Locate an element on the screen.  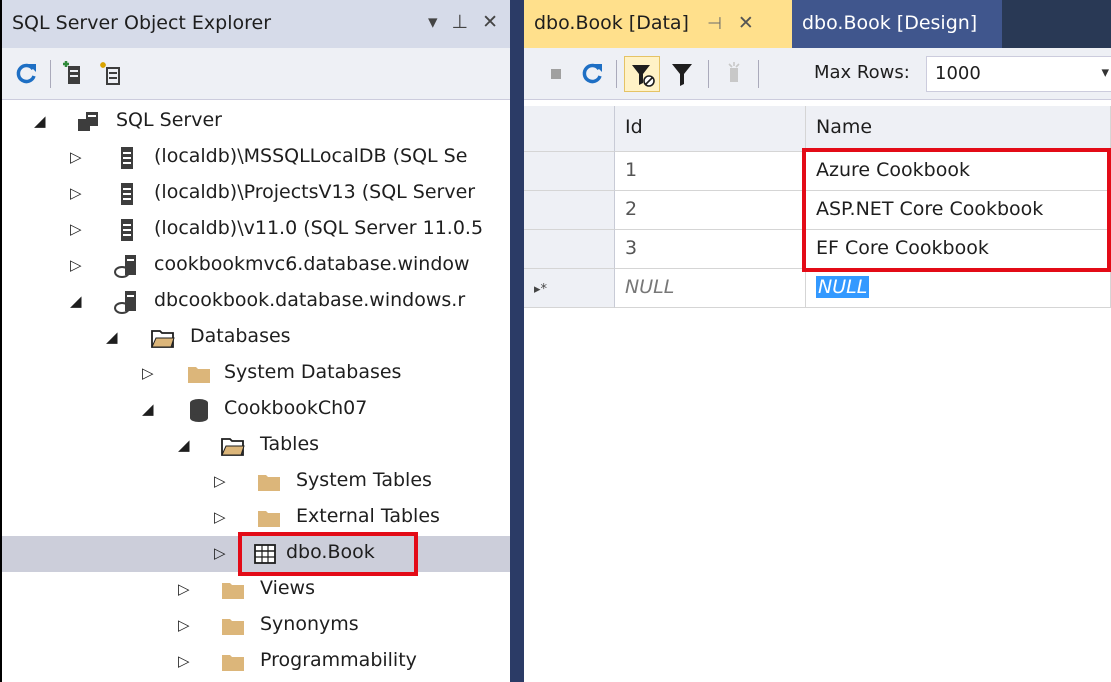
tree-item-tables: ◢ Tables is located at coordinates (256, 446).